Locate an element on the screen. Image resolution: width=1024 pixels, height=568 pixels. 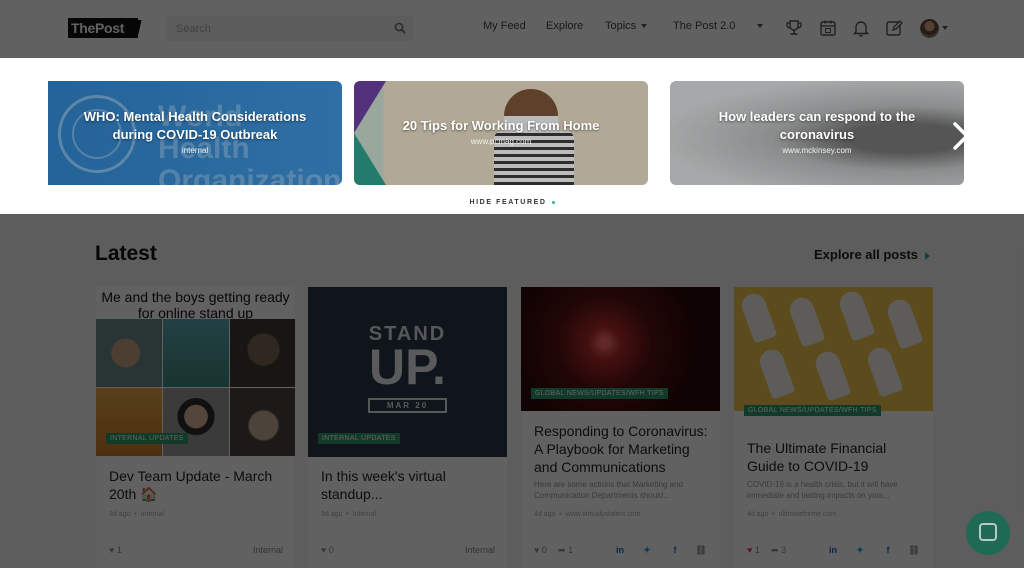
post-title: The Ultimate Financial Guide to COVID-19 is located at coordinates (834, 457).